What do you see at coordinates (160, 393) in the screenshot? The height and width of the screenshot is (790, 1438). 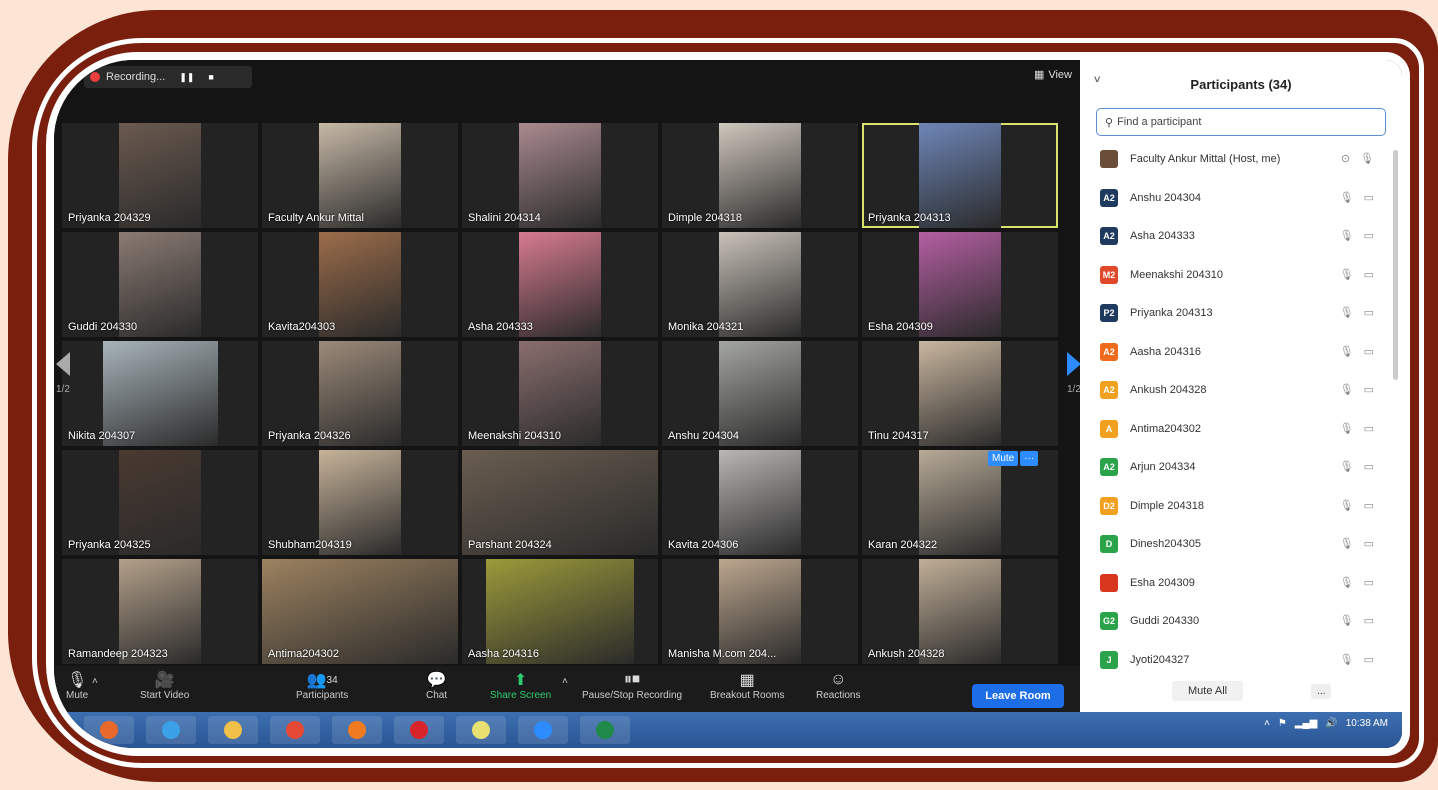 I see `video-tile: Nikita 204307` at bounding box center [160, 393].